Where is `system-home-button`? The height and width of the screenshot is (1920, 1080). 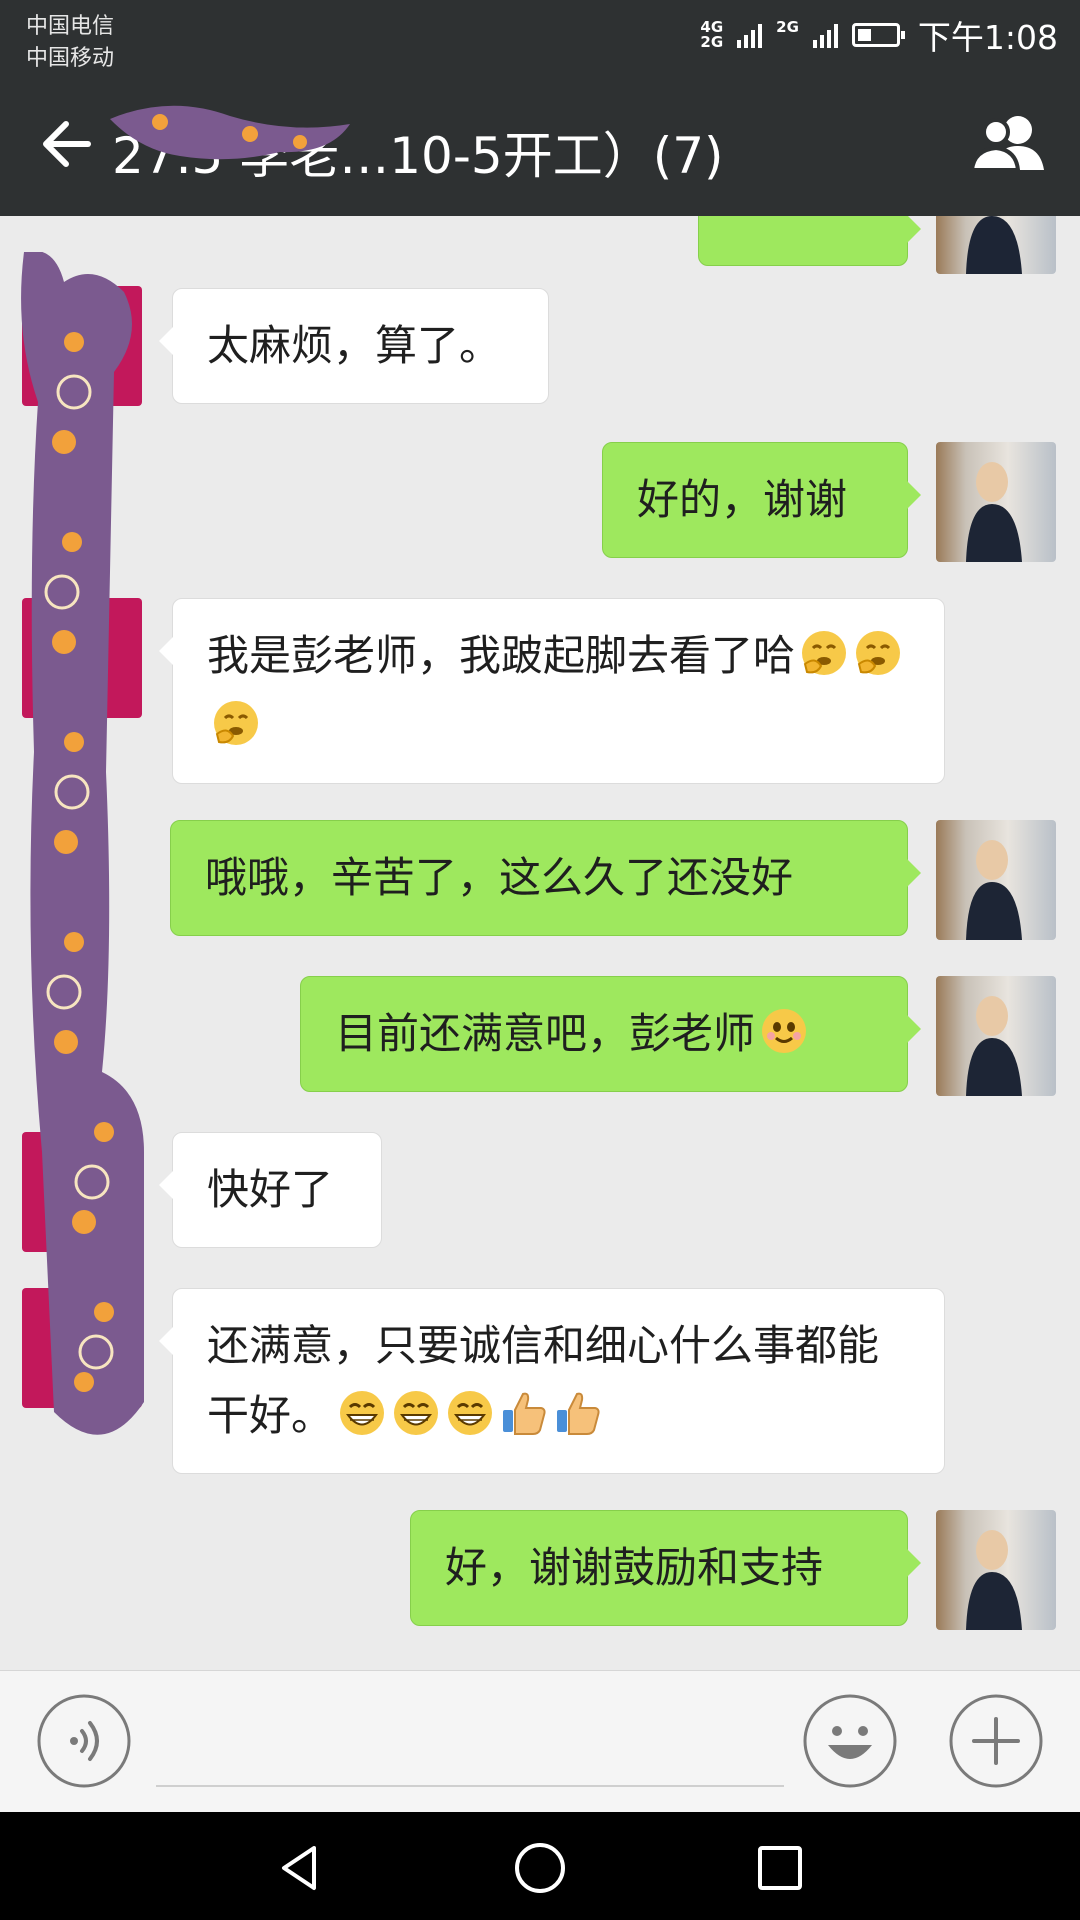
system-home-button is located at coordinates (540, 1868).